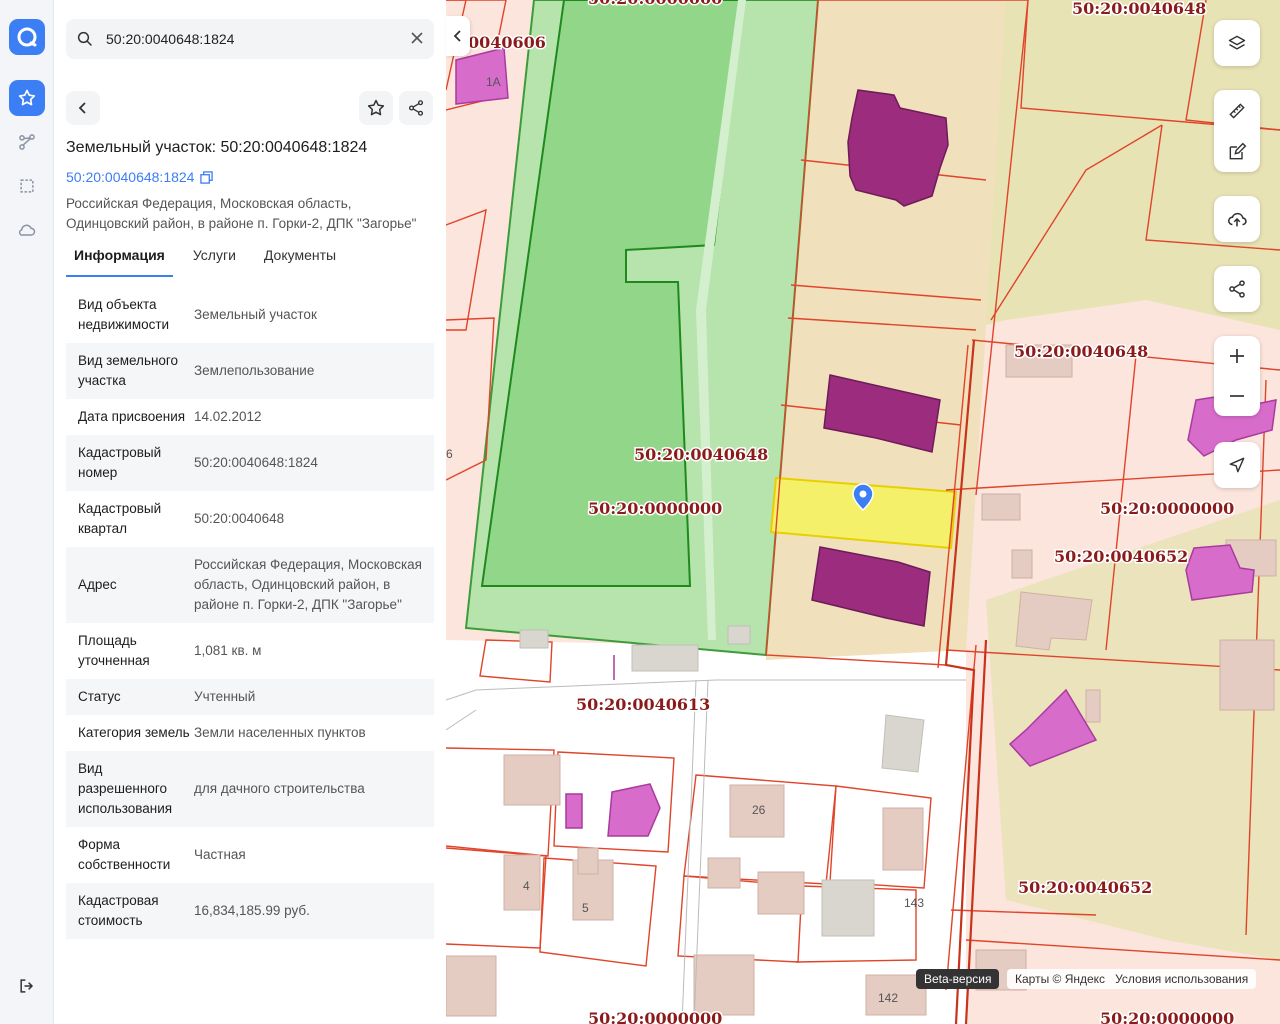  What do you see at coordinates (125, 788) in the screenshot?
I see `row-key: Вид разрешенного использования` at bounding box center [125, 788].